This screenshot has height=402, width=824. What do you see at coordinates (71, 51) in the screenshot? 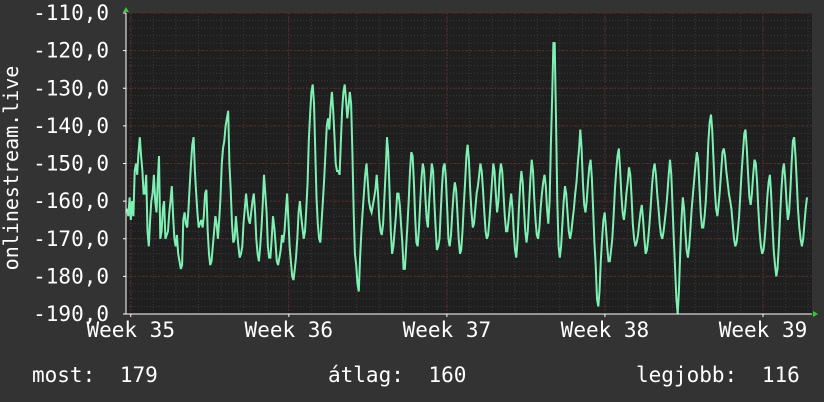
I see `y-tick-label: -120,0` at bounding box center [71, 51].